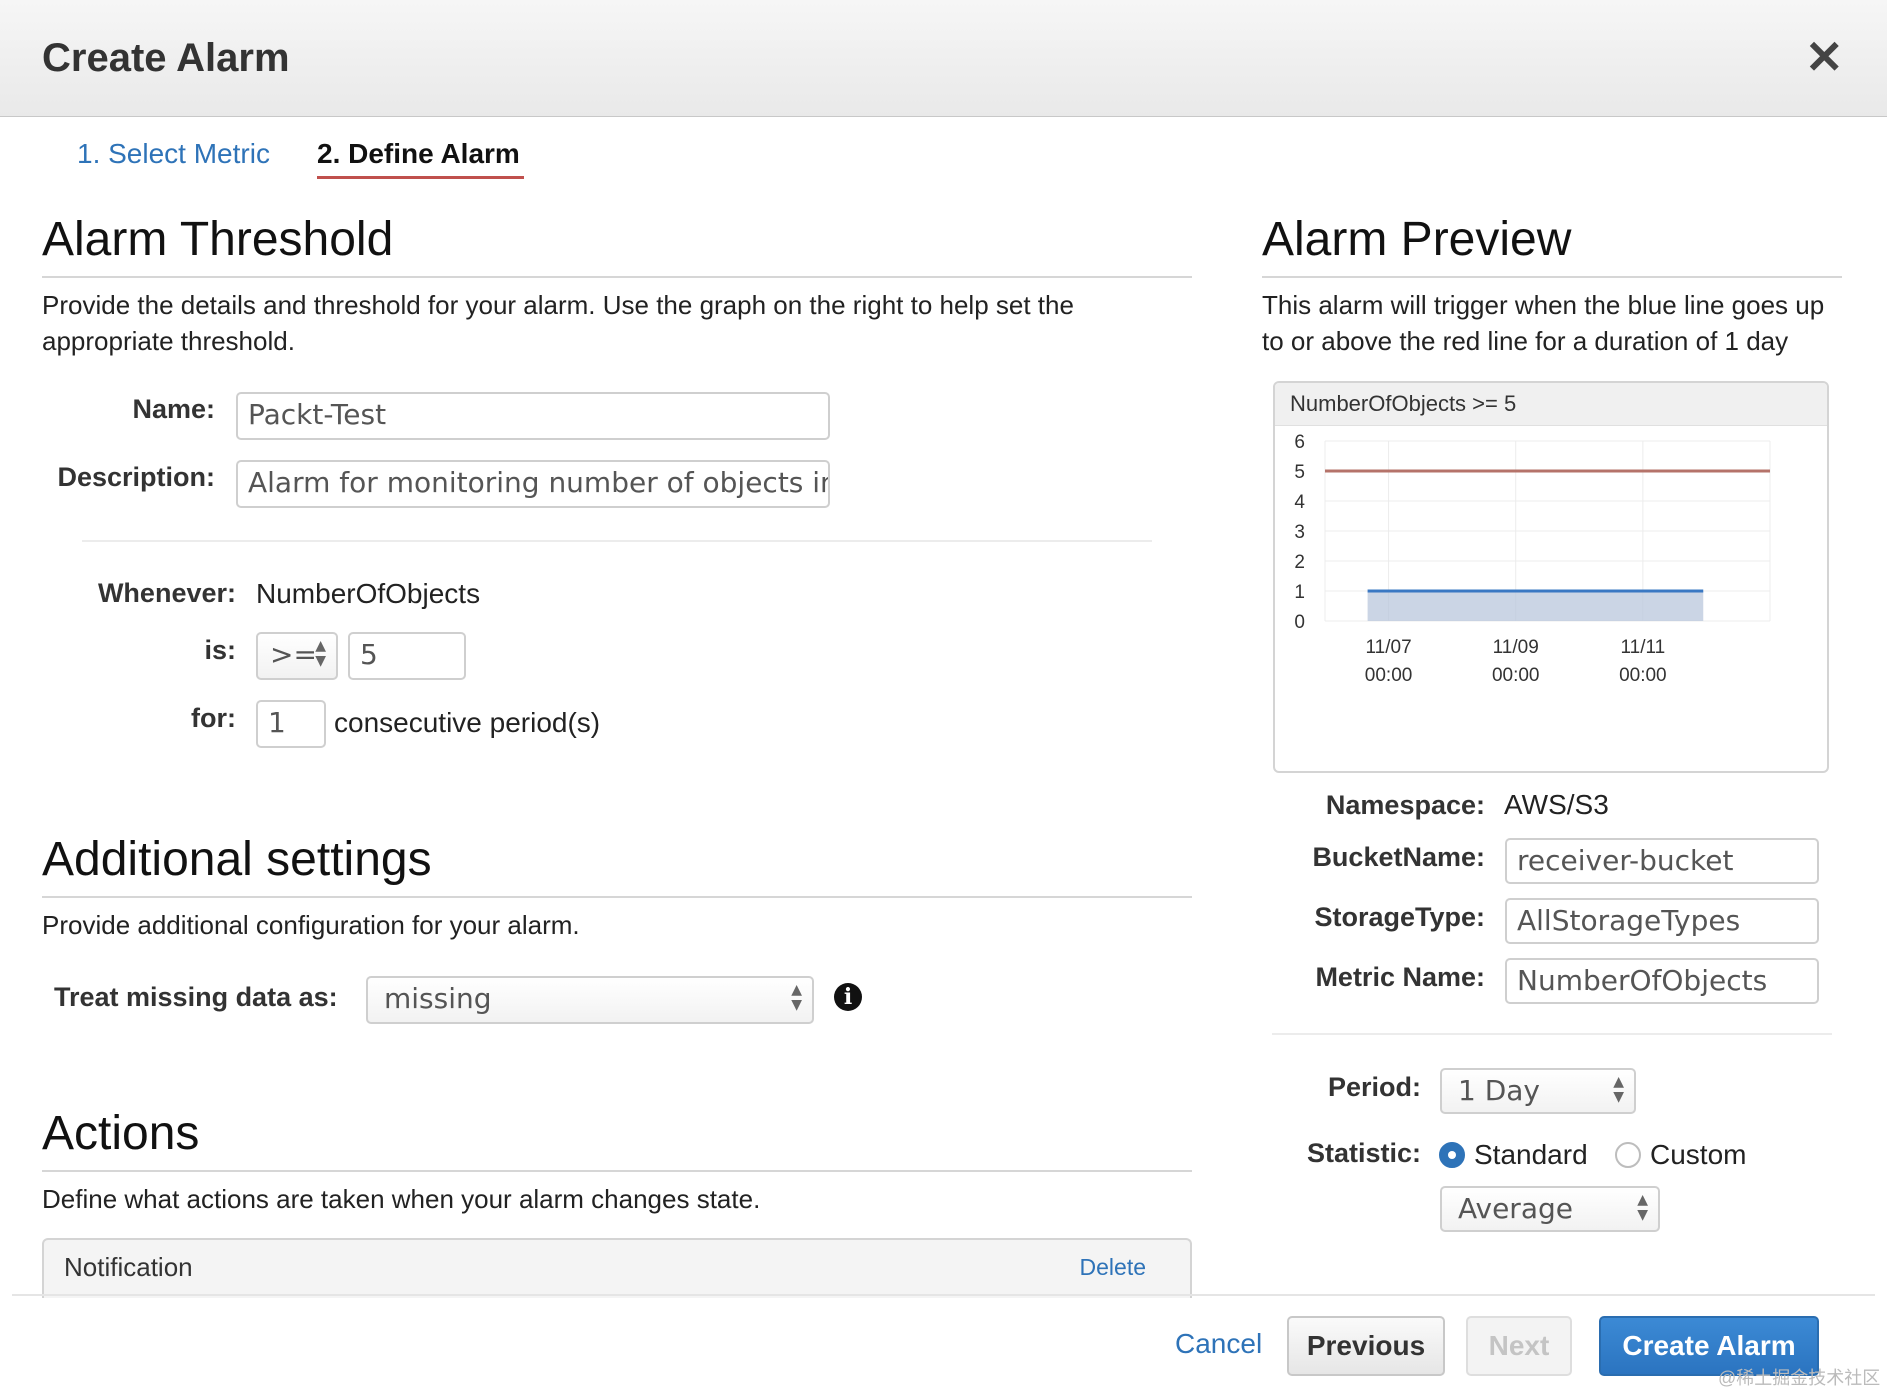 This screenshot has height=1394, width=1887. I want to click on whenever-label: Whenever:, so click(166, 593).